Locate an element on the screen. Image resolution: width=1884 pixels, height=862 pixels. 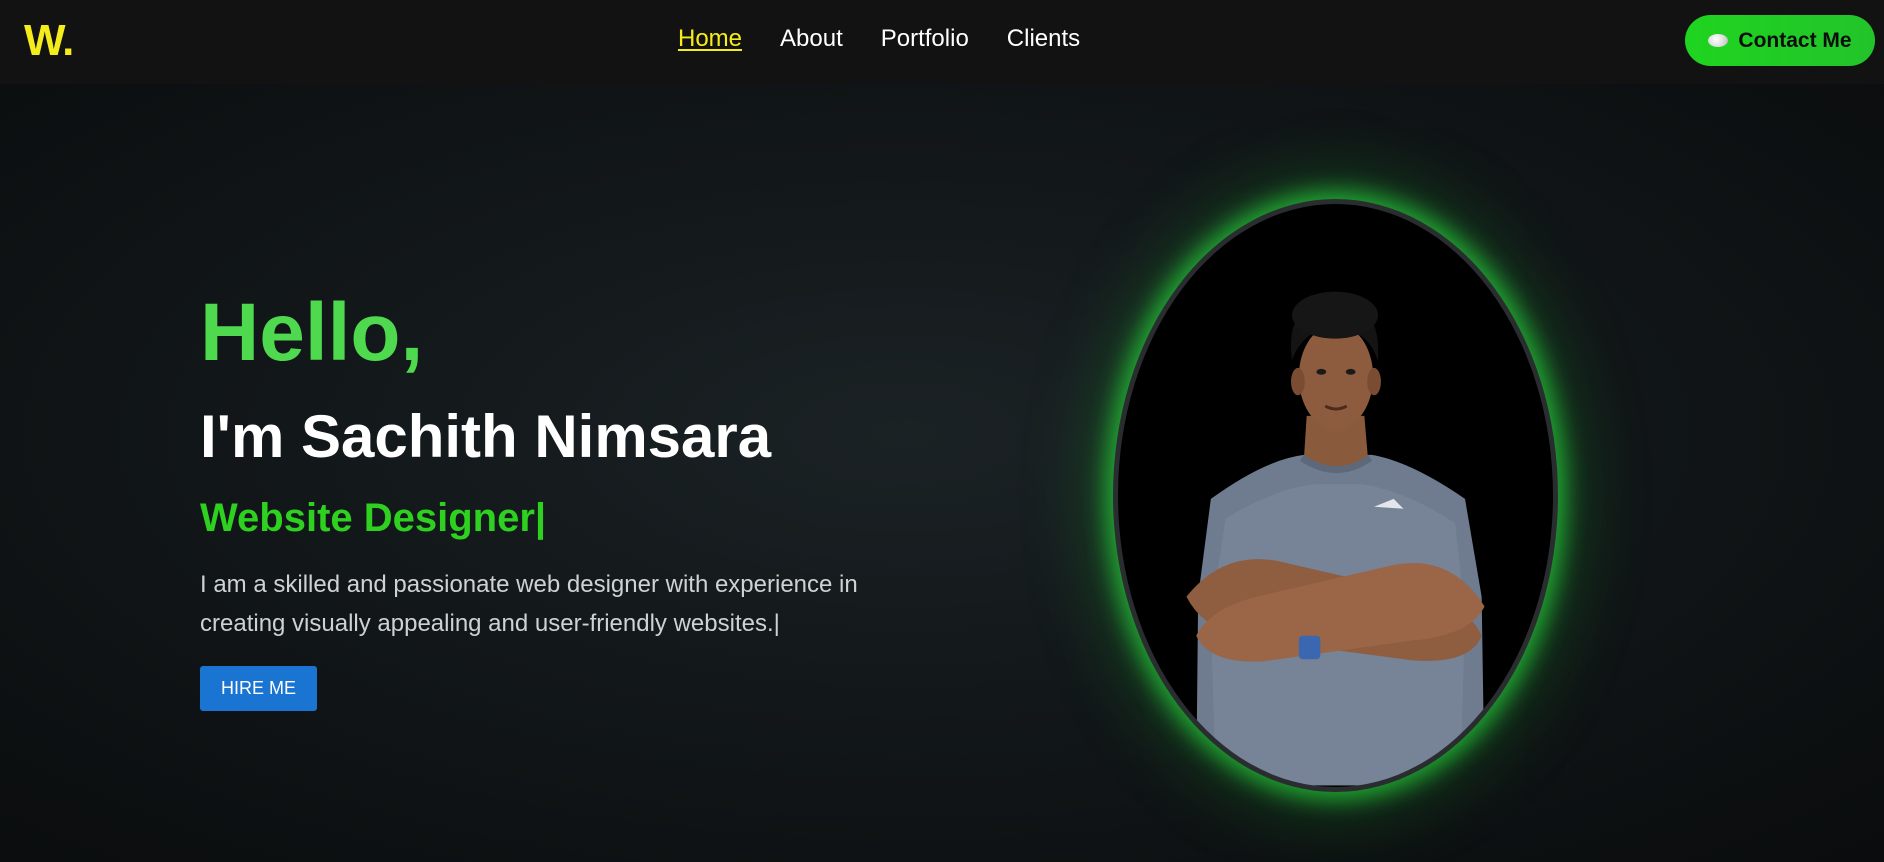
nav-link-portfolio: Portfolio is located at coordinates (925, 39).